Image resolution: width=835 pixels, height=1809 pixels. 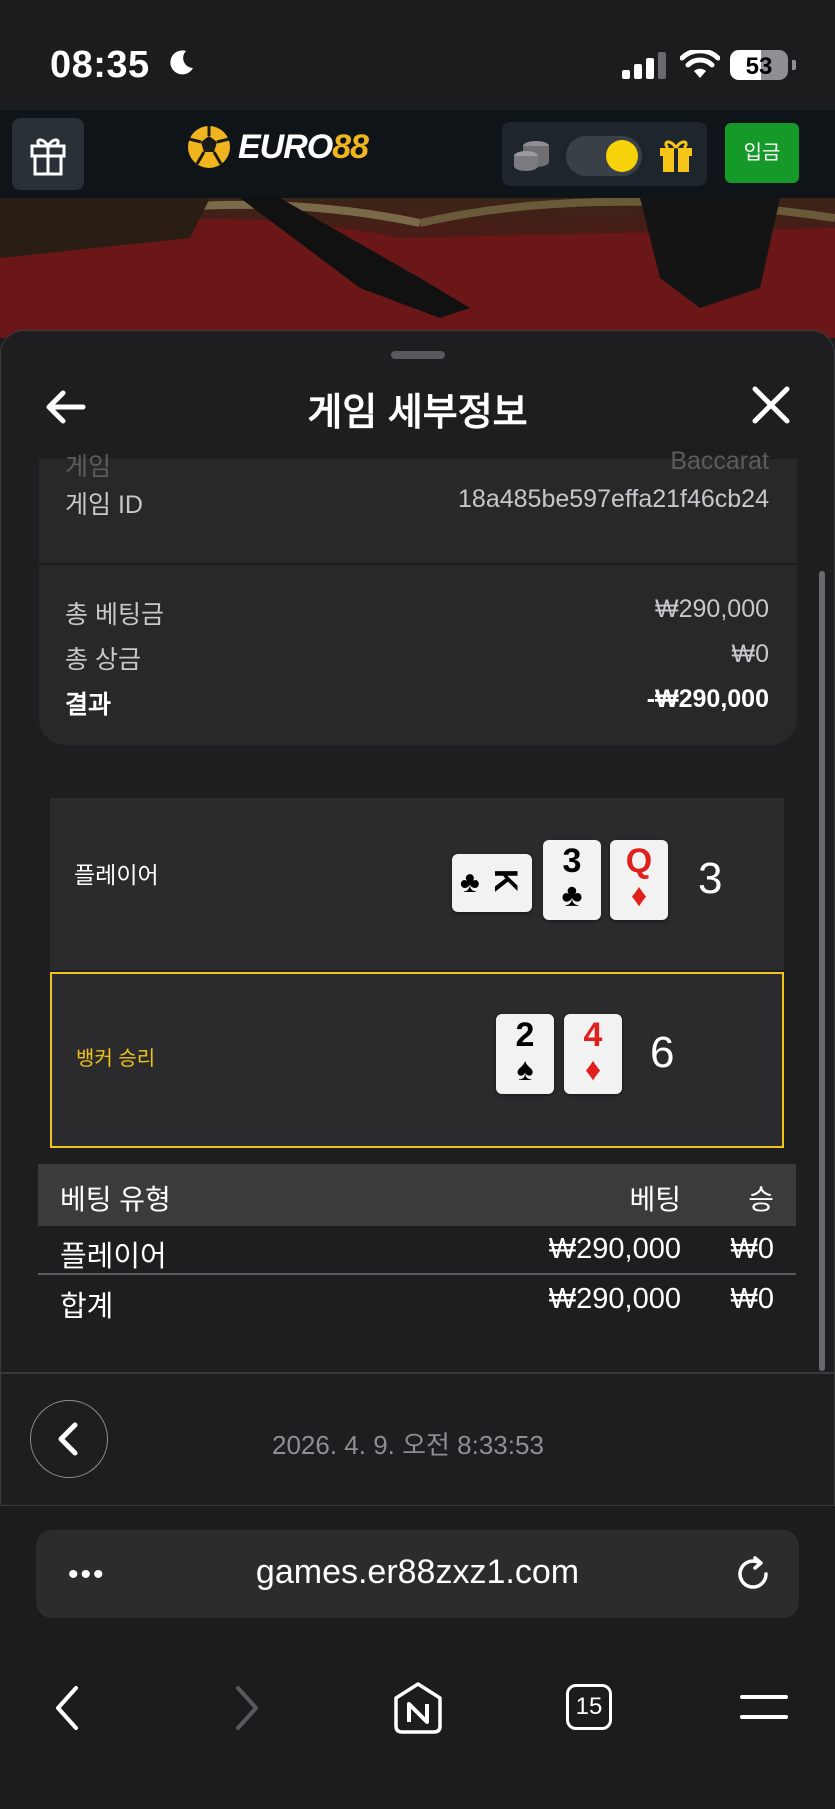 I want to click on game-id-label: 게임 ID, so click(x=104, y=505).